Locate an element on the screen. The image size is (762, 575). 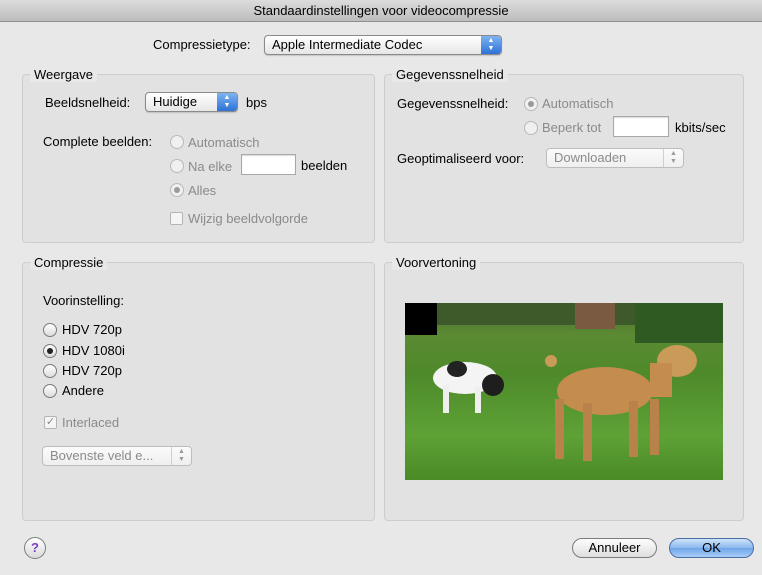
keyframes-automatic-label: Automatisch is located at coordinates (224, 142).